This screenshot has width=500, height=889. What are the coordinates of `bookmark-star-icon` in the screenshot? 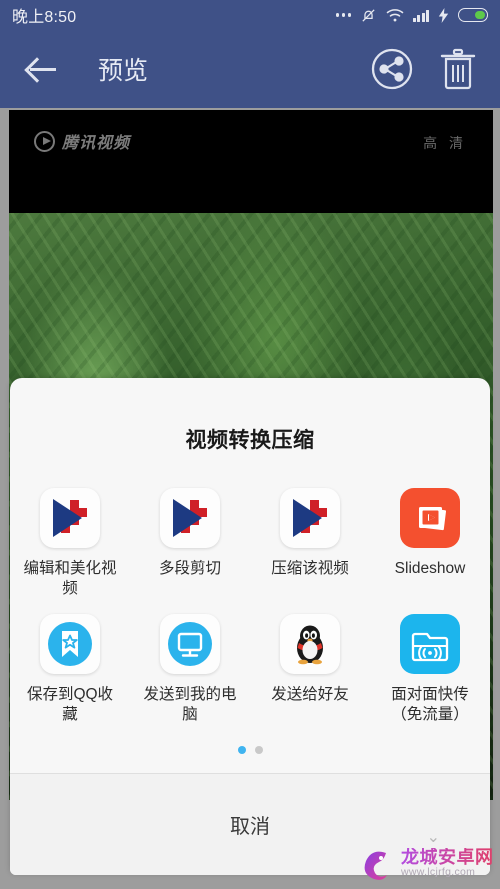 It's located at (70, 643).